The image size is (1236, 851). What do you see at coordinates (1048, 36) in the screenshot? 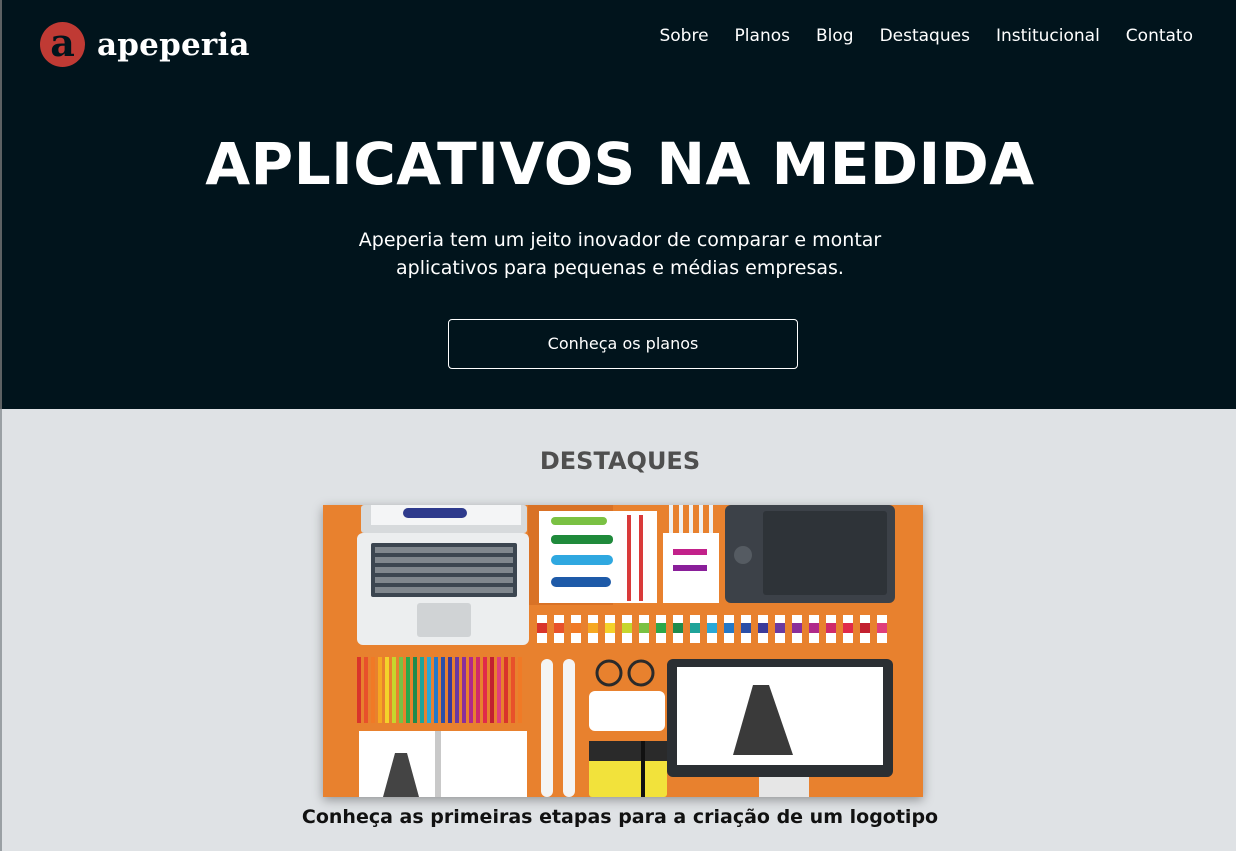
I see `nav-item-institucional: Institucional` at bounding box center [1048, 36].